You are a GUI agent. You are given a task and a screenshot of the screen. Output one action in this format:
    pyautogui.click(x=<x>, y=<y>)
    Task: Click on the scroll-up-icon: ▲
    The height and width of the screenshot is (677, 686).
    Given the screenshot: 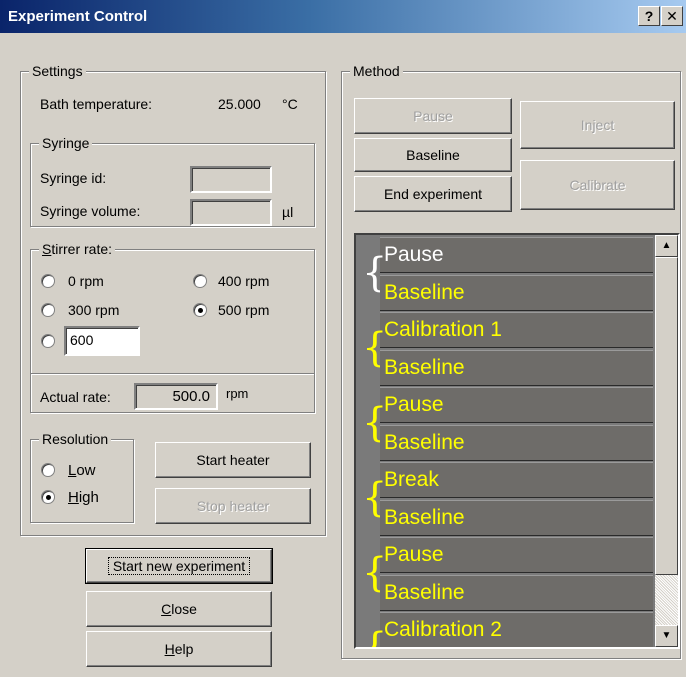 What is the action you would take?
    pyautogui.click(x=666, y=246)
    